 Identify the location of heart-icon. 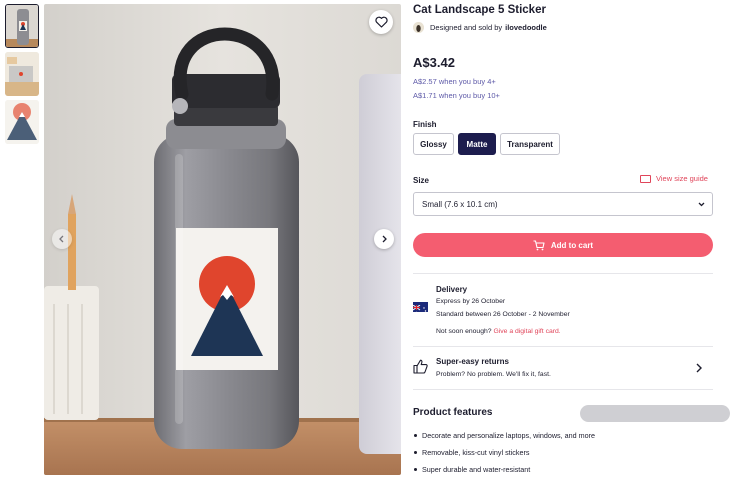
(381, 22).